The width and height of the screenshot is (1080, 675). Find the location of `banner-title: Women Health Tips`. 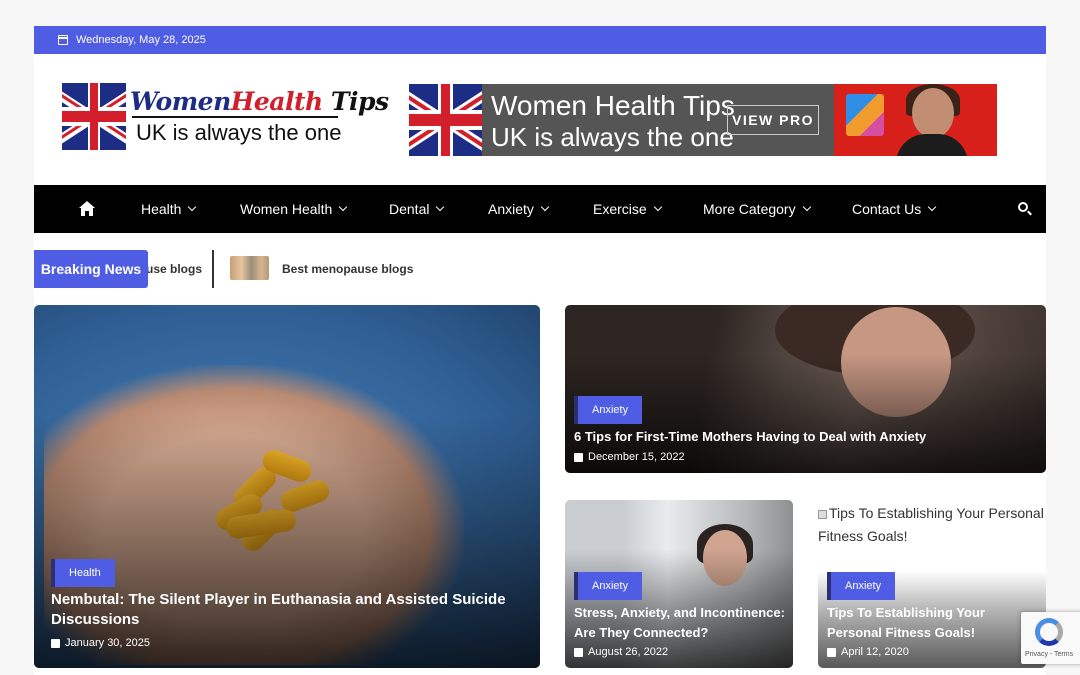

banner-title: Women Health Tips is located at coordinates (613, 105).